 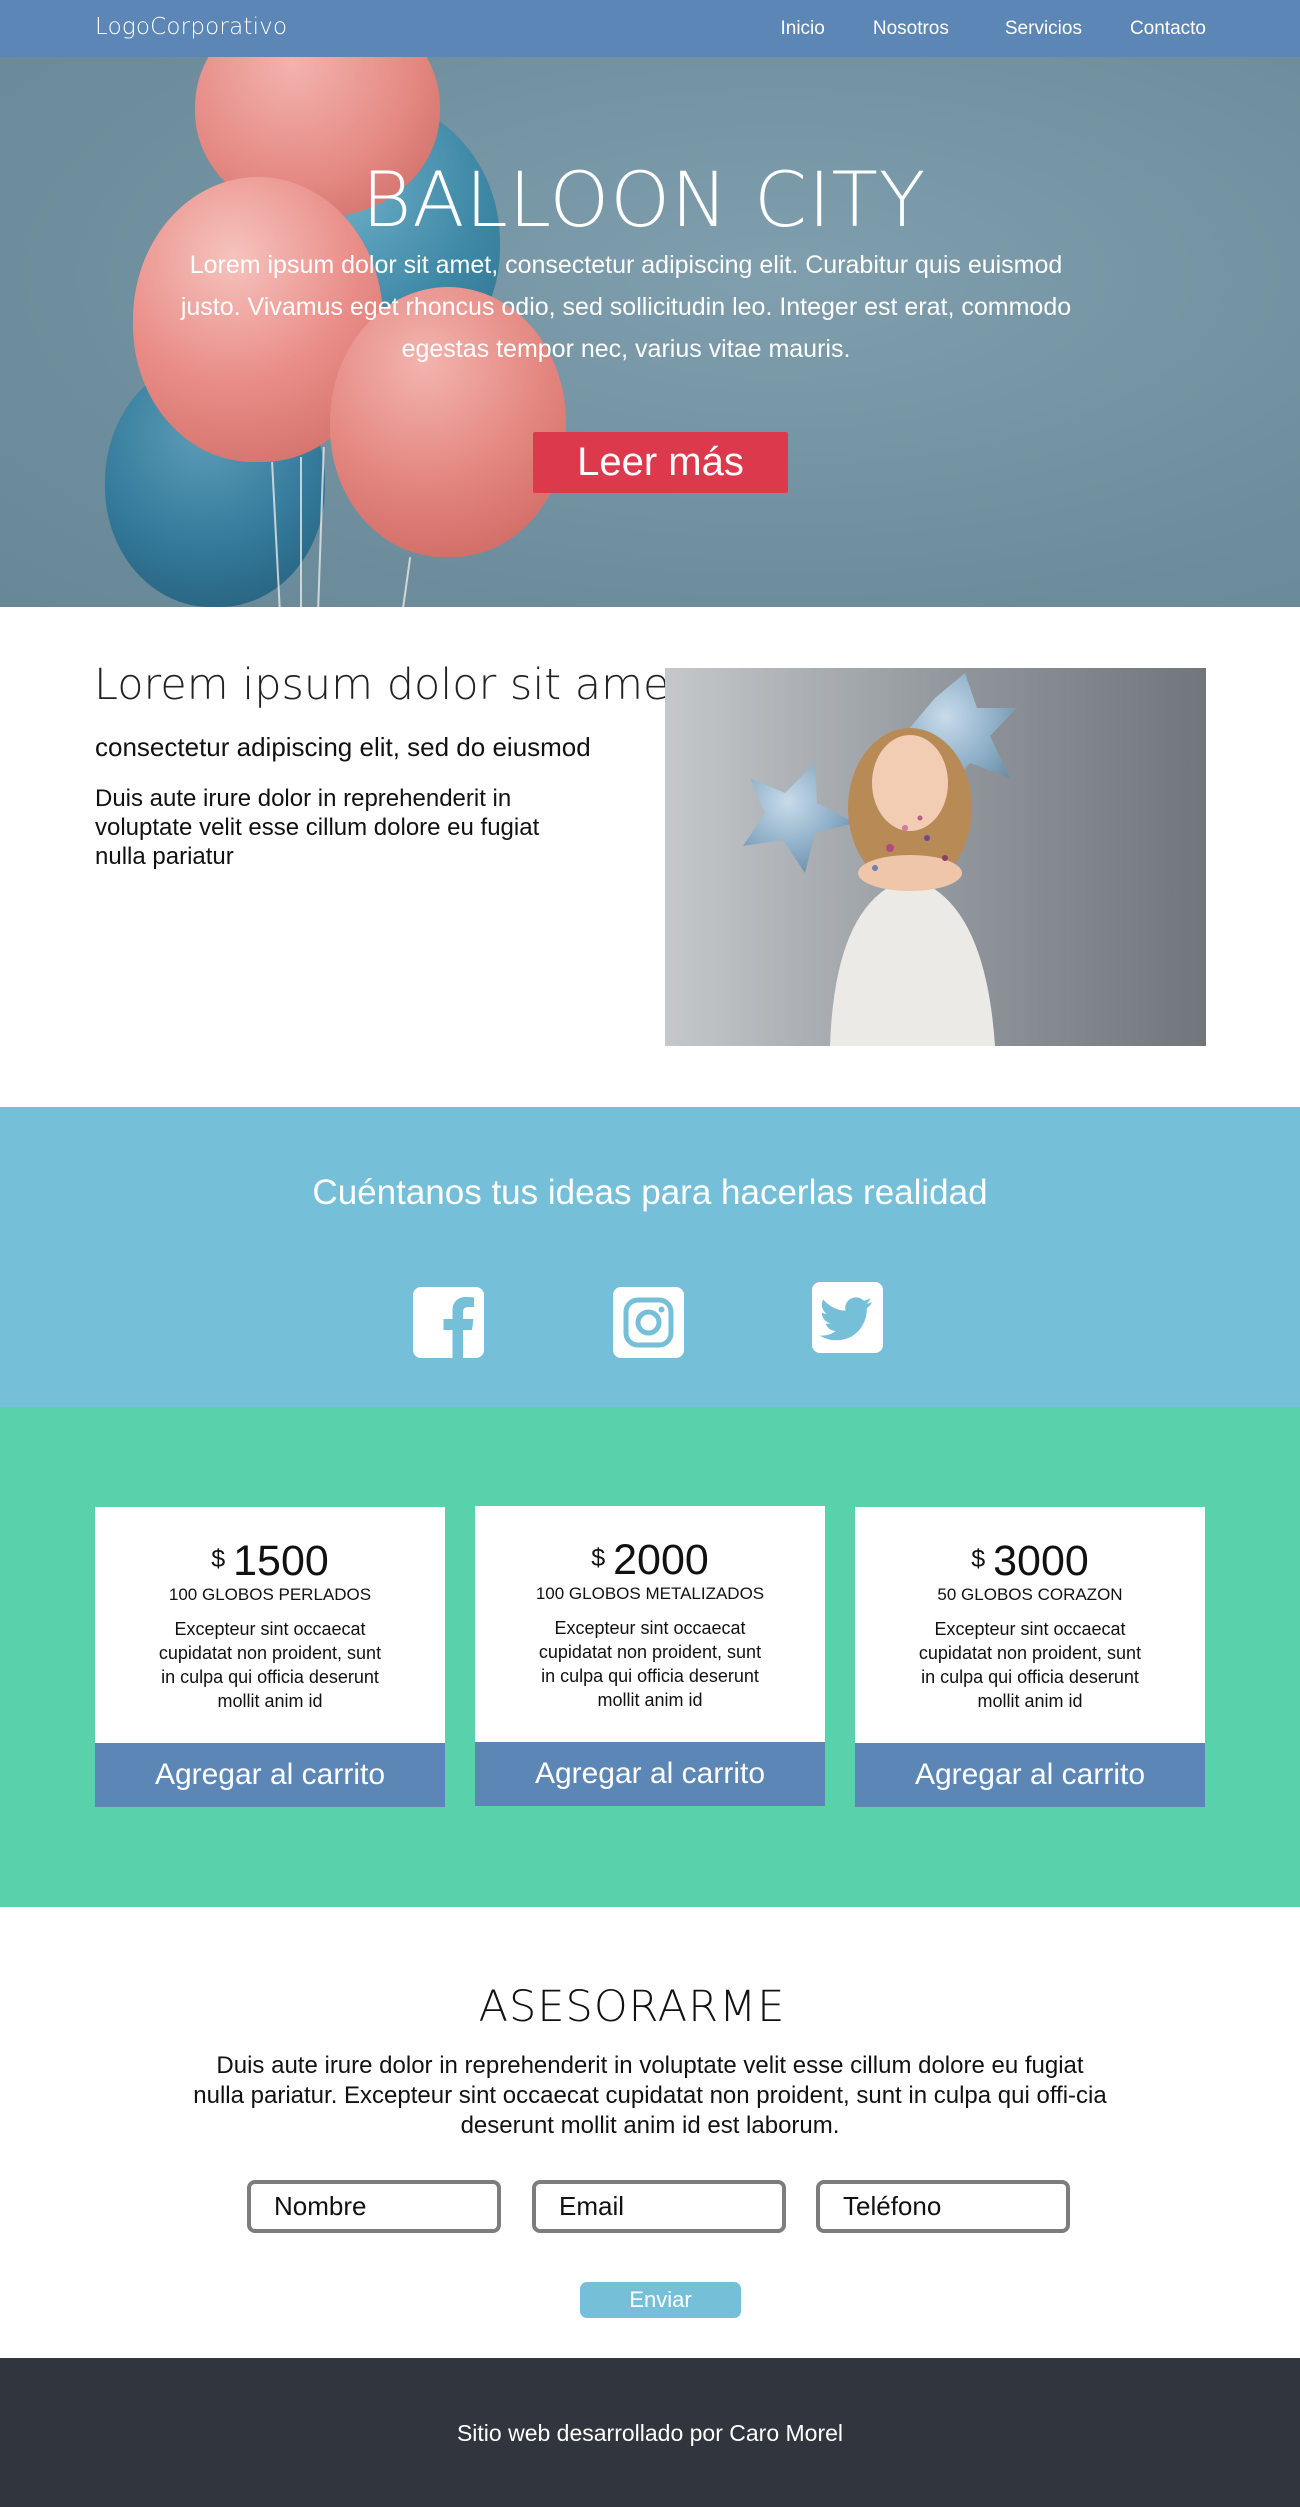 I want to click on woman-face, so click(x=910, y=783).